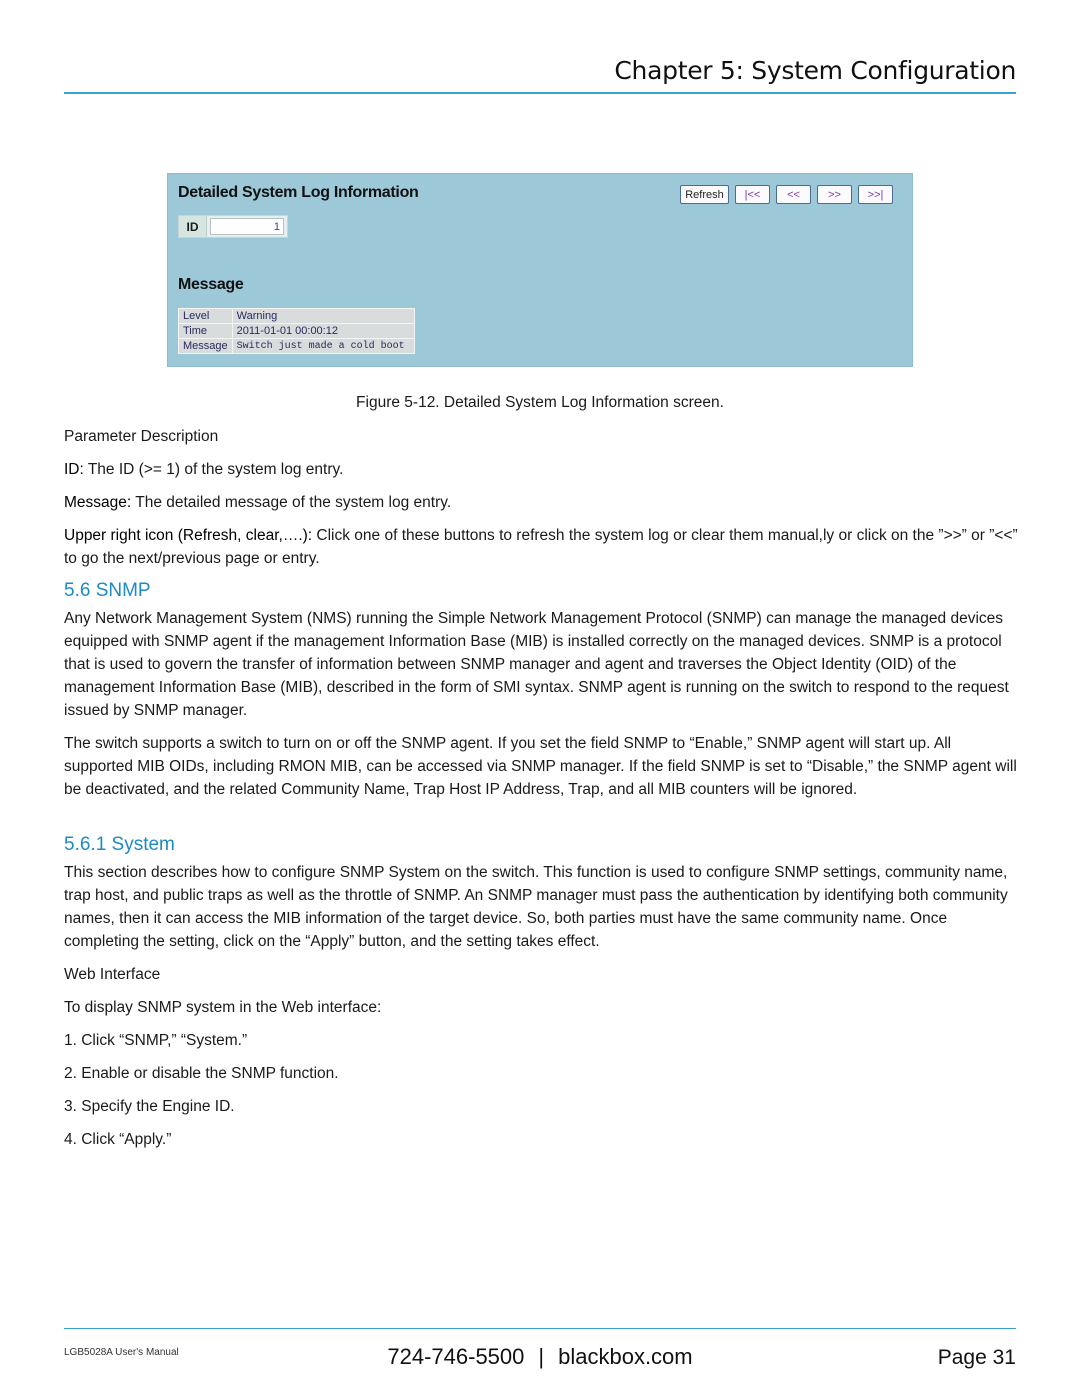  What do you see at coordinates (193, 226) in the screenshot?
I see `id-label: ID` at bounding box center [193, 226].